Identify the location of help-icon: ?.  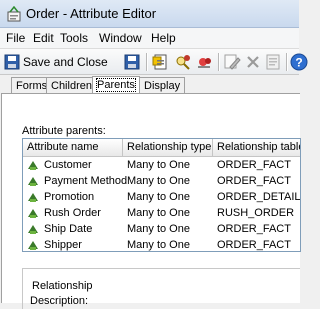
(299, 62).